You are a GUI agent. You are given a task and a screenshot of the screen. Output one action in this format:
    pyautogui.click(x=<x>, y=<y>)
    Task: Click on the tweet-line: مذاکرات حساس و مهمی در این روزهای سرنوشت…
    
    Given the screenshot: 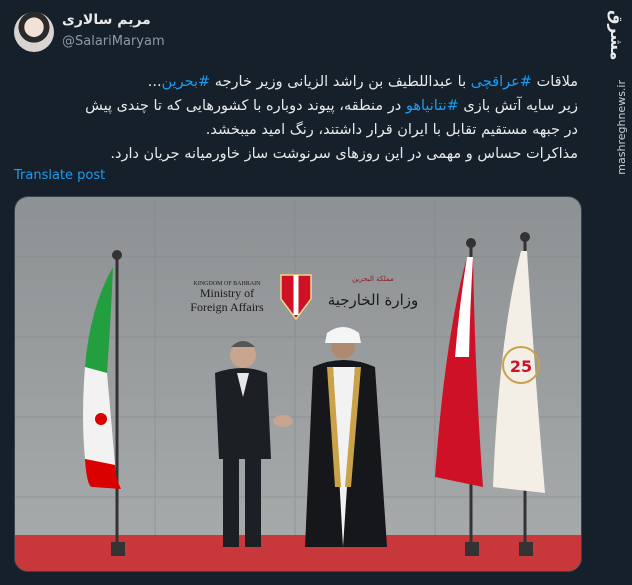 What is the action you would take?
    pyautogui.click(x=296, y=154)
    